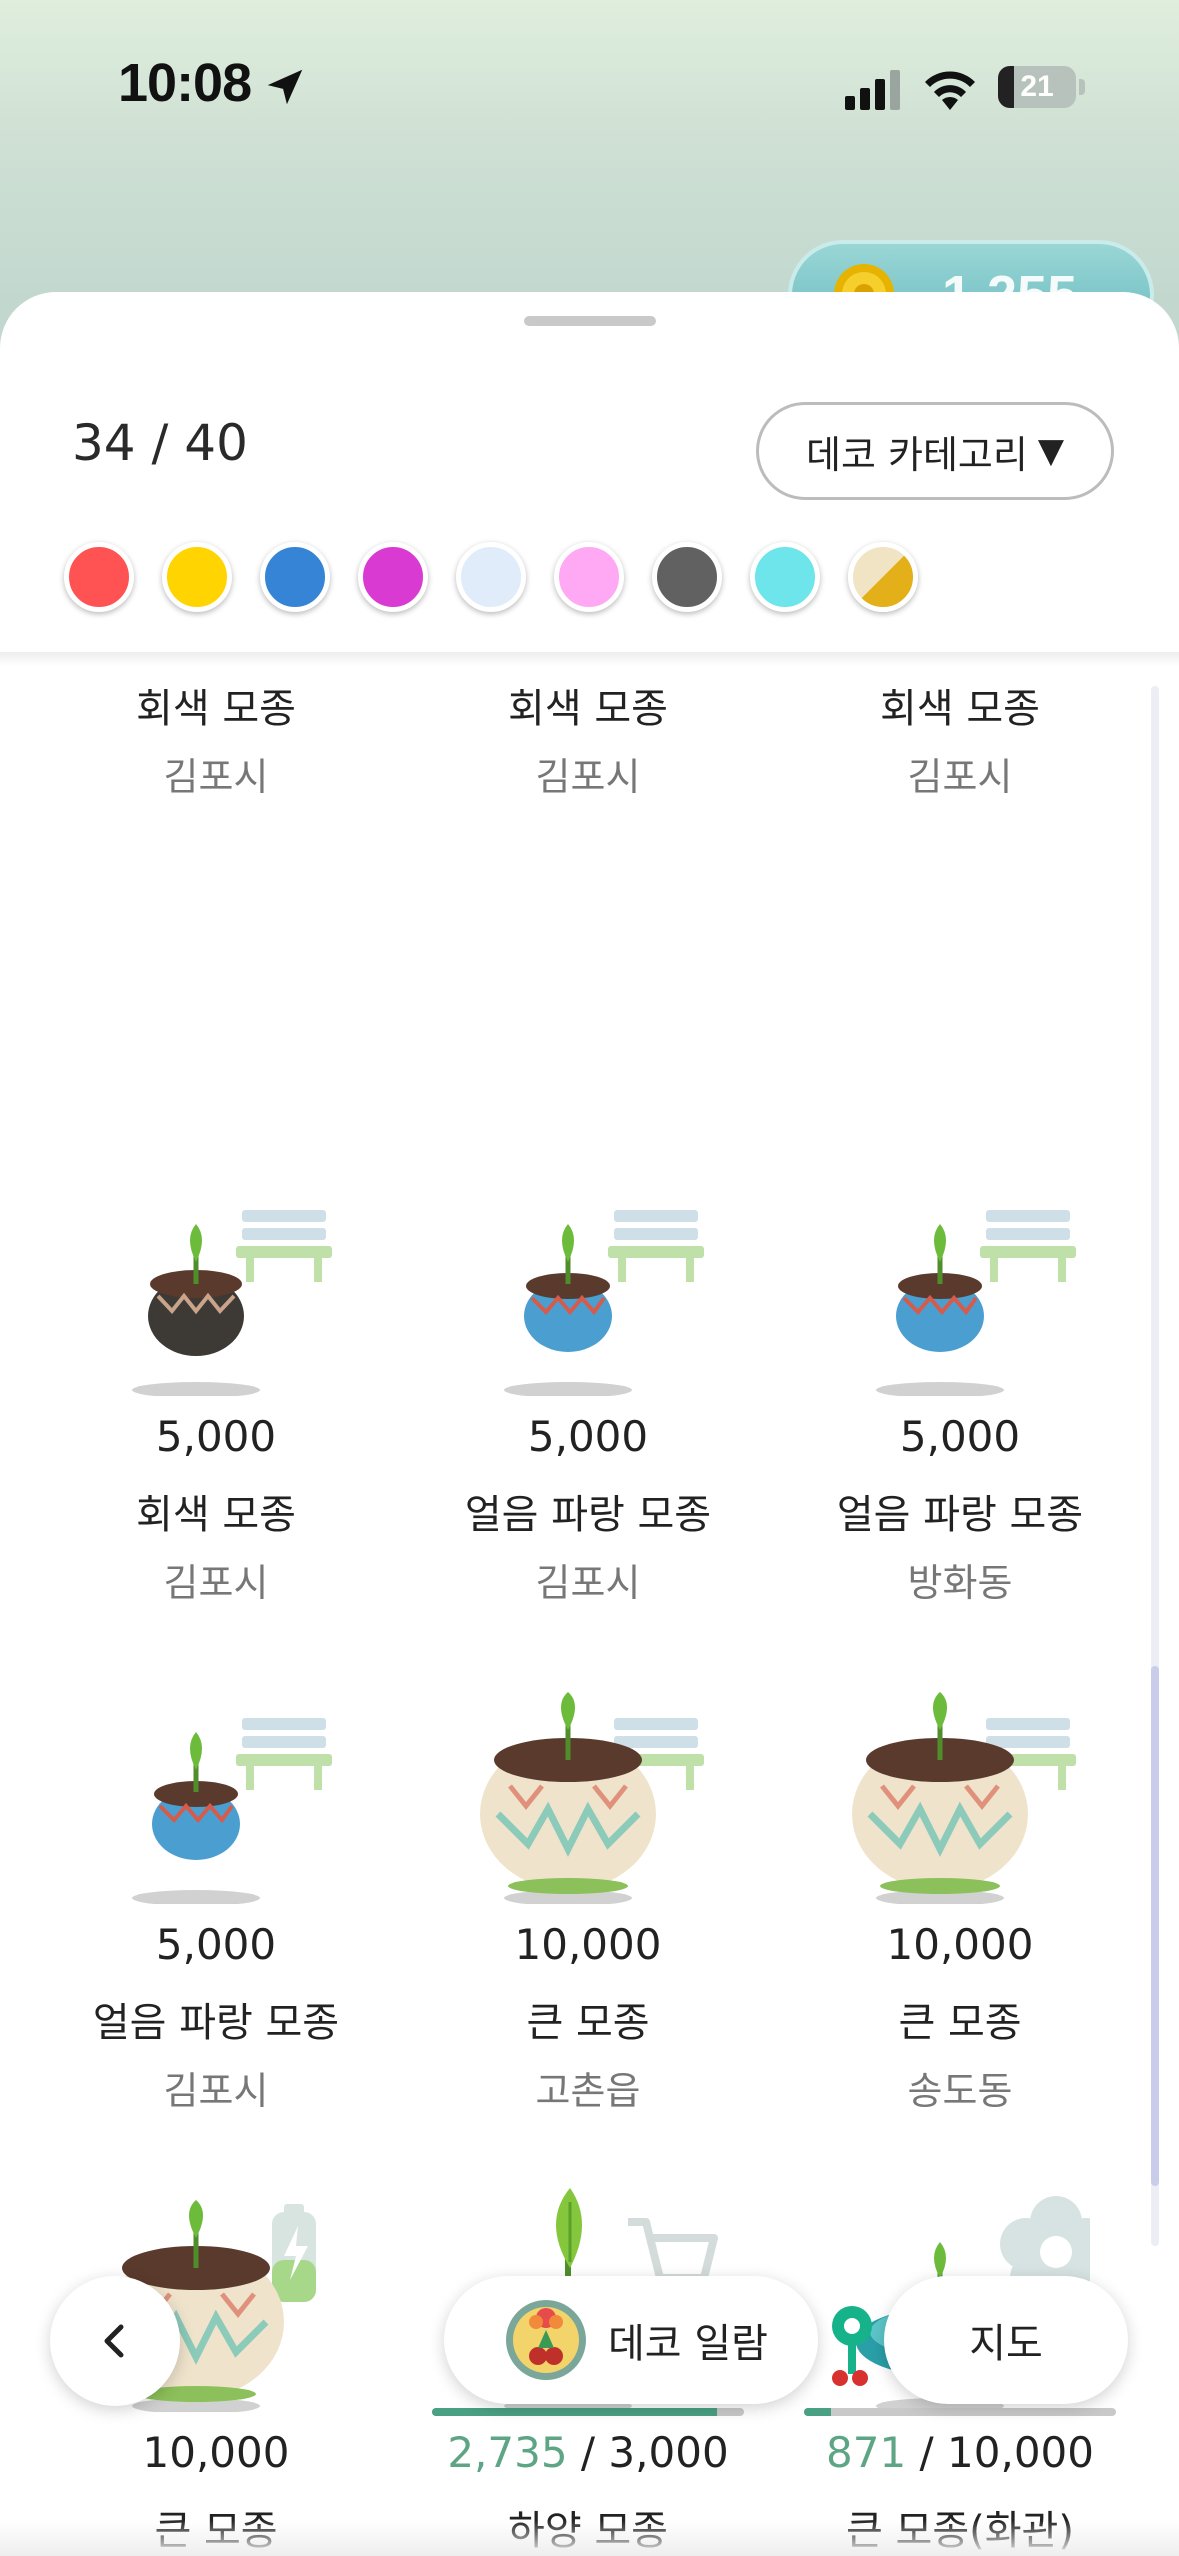 This screenshot has width=1179, height=2556. What do you see at coordinates (883, 577) in the screenshot?
I see `color-swatch-gold-beige` at bounding box center [883, 577].